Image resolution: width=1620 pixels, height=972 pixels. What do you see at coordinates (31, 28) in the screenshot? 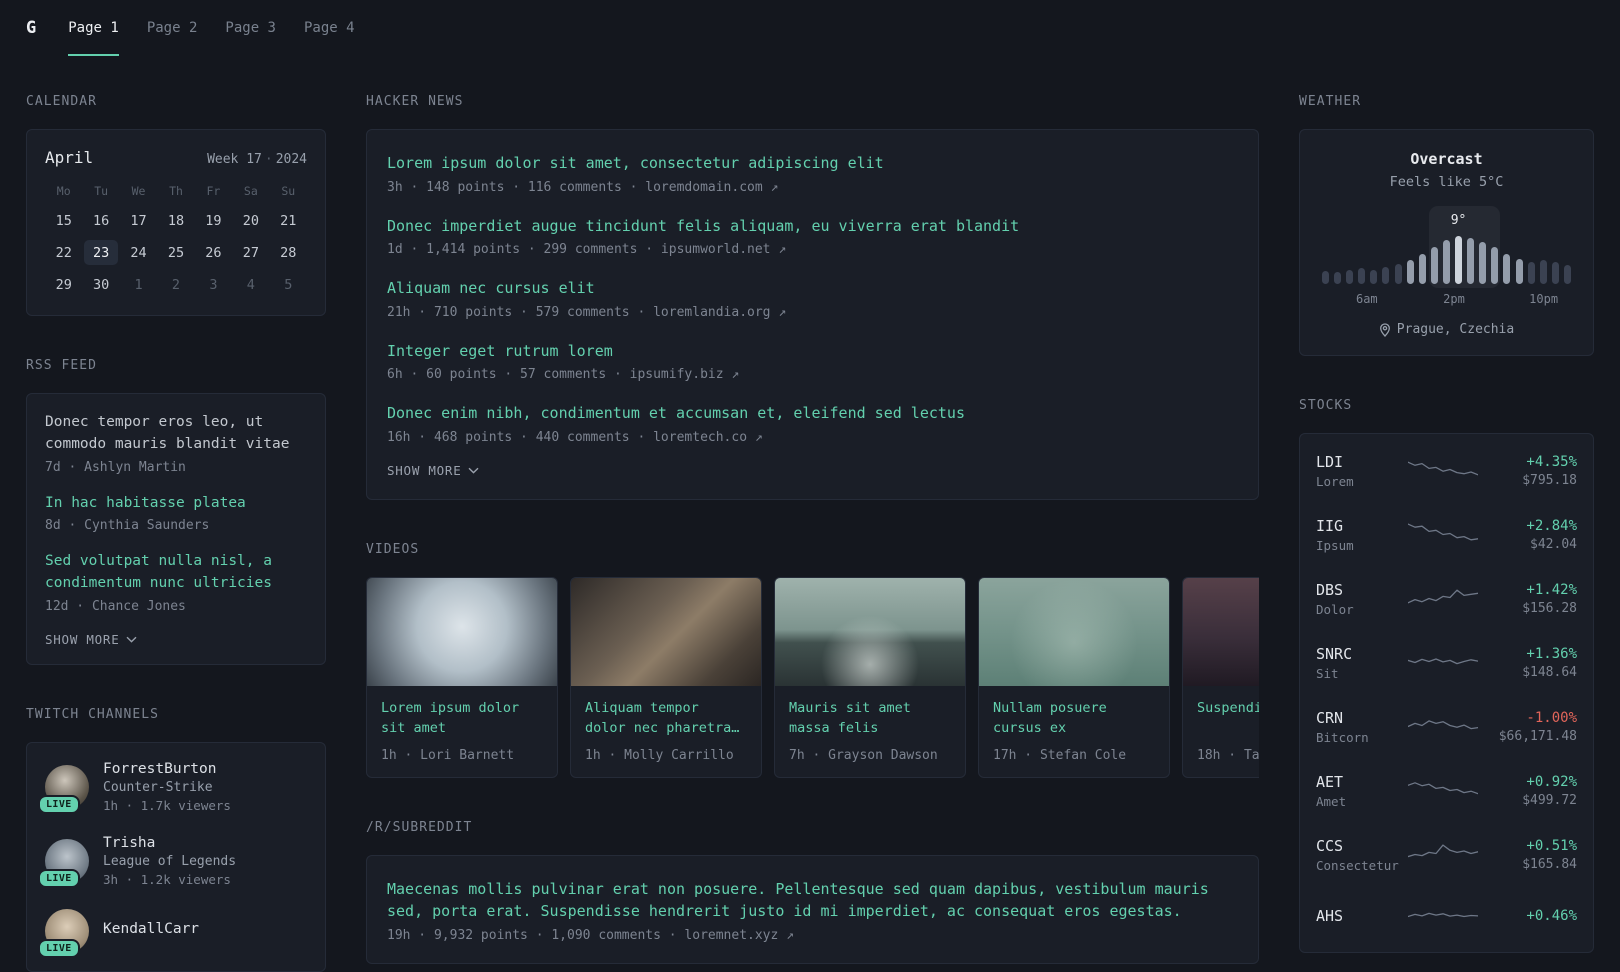
I see `app-logo: G` at bounding box center [31, 28].